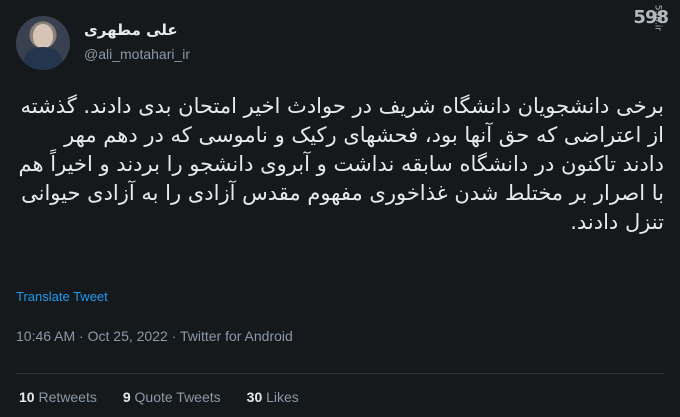 The width and height of the screenshot is (680, 417). I want to click on avatar-coat, so click(43, 58).